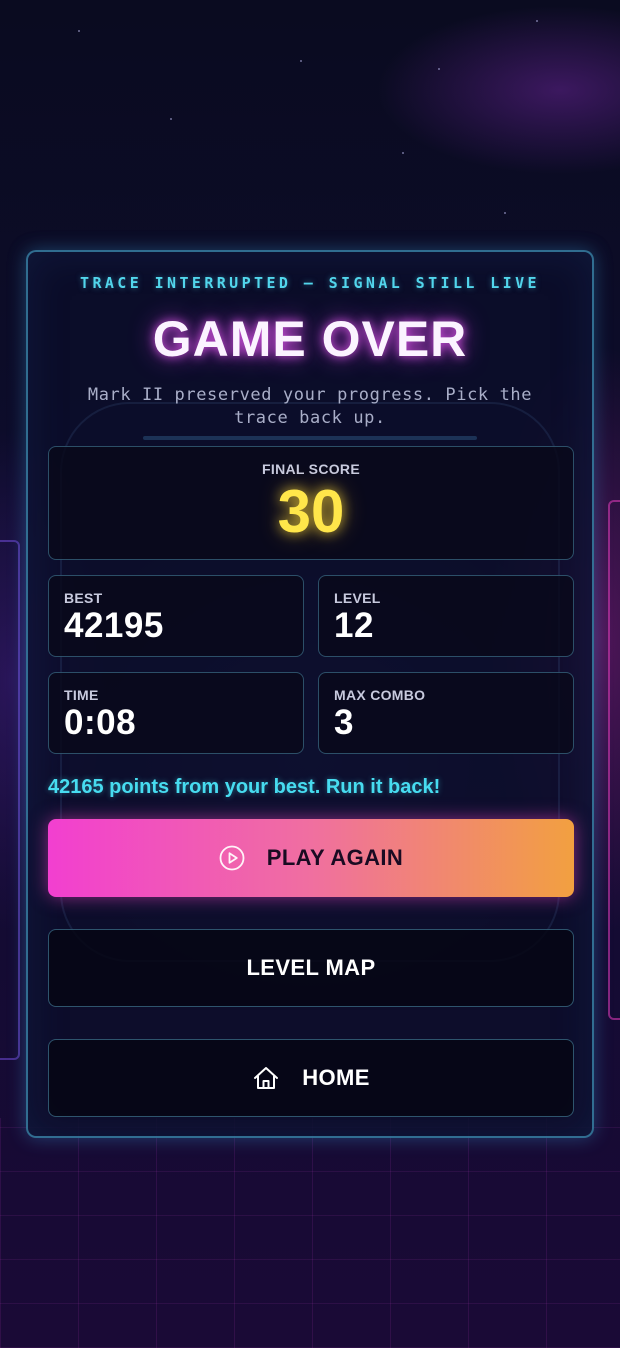  Describe the element at coordinates (114, 625) in the screenshot. I see `stat-value: 42195` at that location.